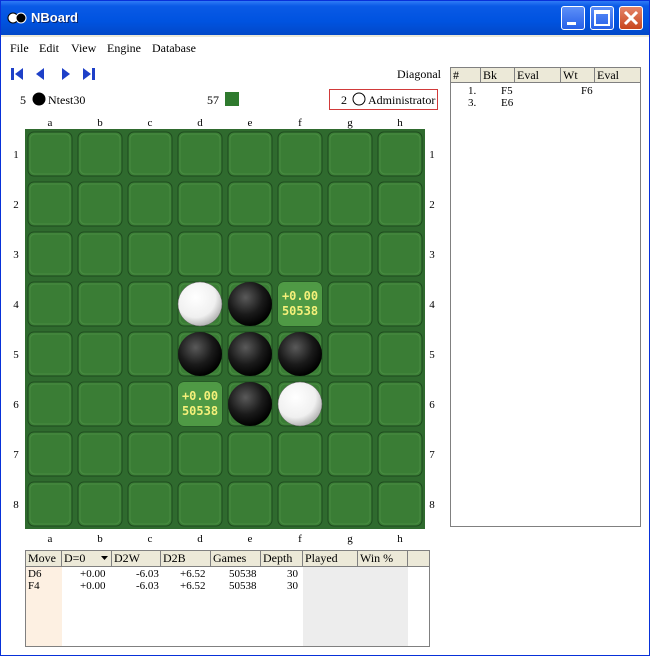  What do you see at coordinates (498, 75) in the screenshot?
I see `ml-header-bk: Bk` at bounding box center [498, 75].